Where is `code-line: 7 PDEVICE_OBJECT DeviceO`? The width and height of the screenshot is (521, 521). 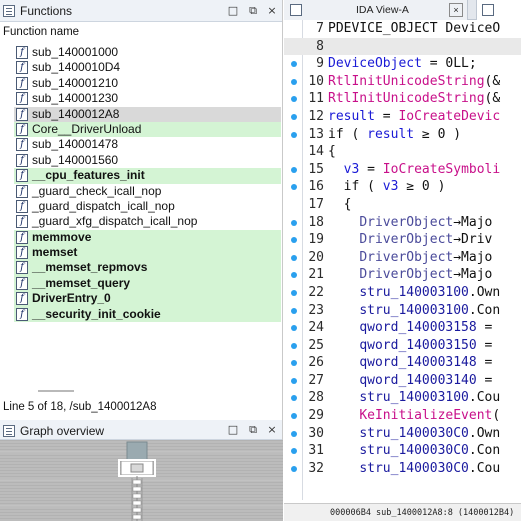 code-line: 7 PDEVICE_OBJECT DeviceO is located at coordinates (402, 29).